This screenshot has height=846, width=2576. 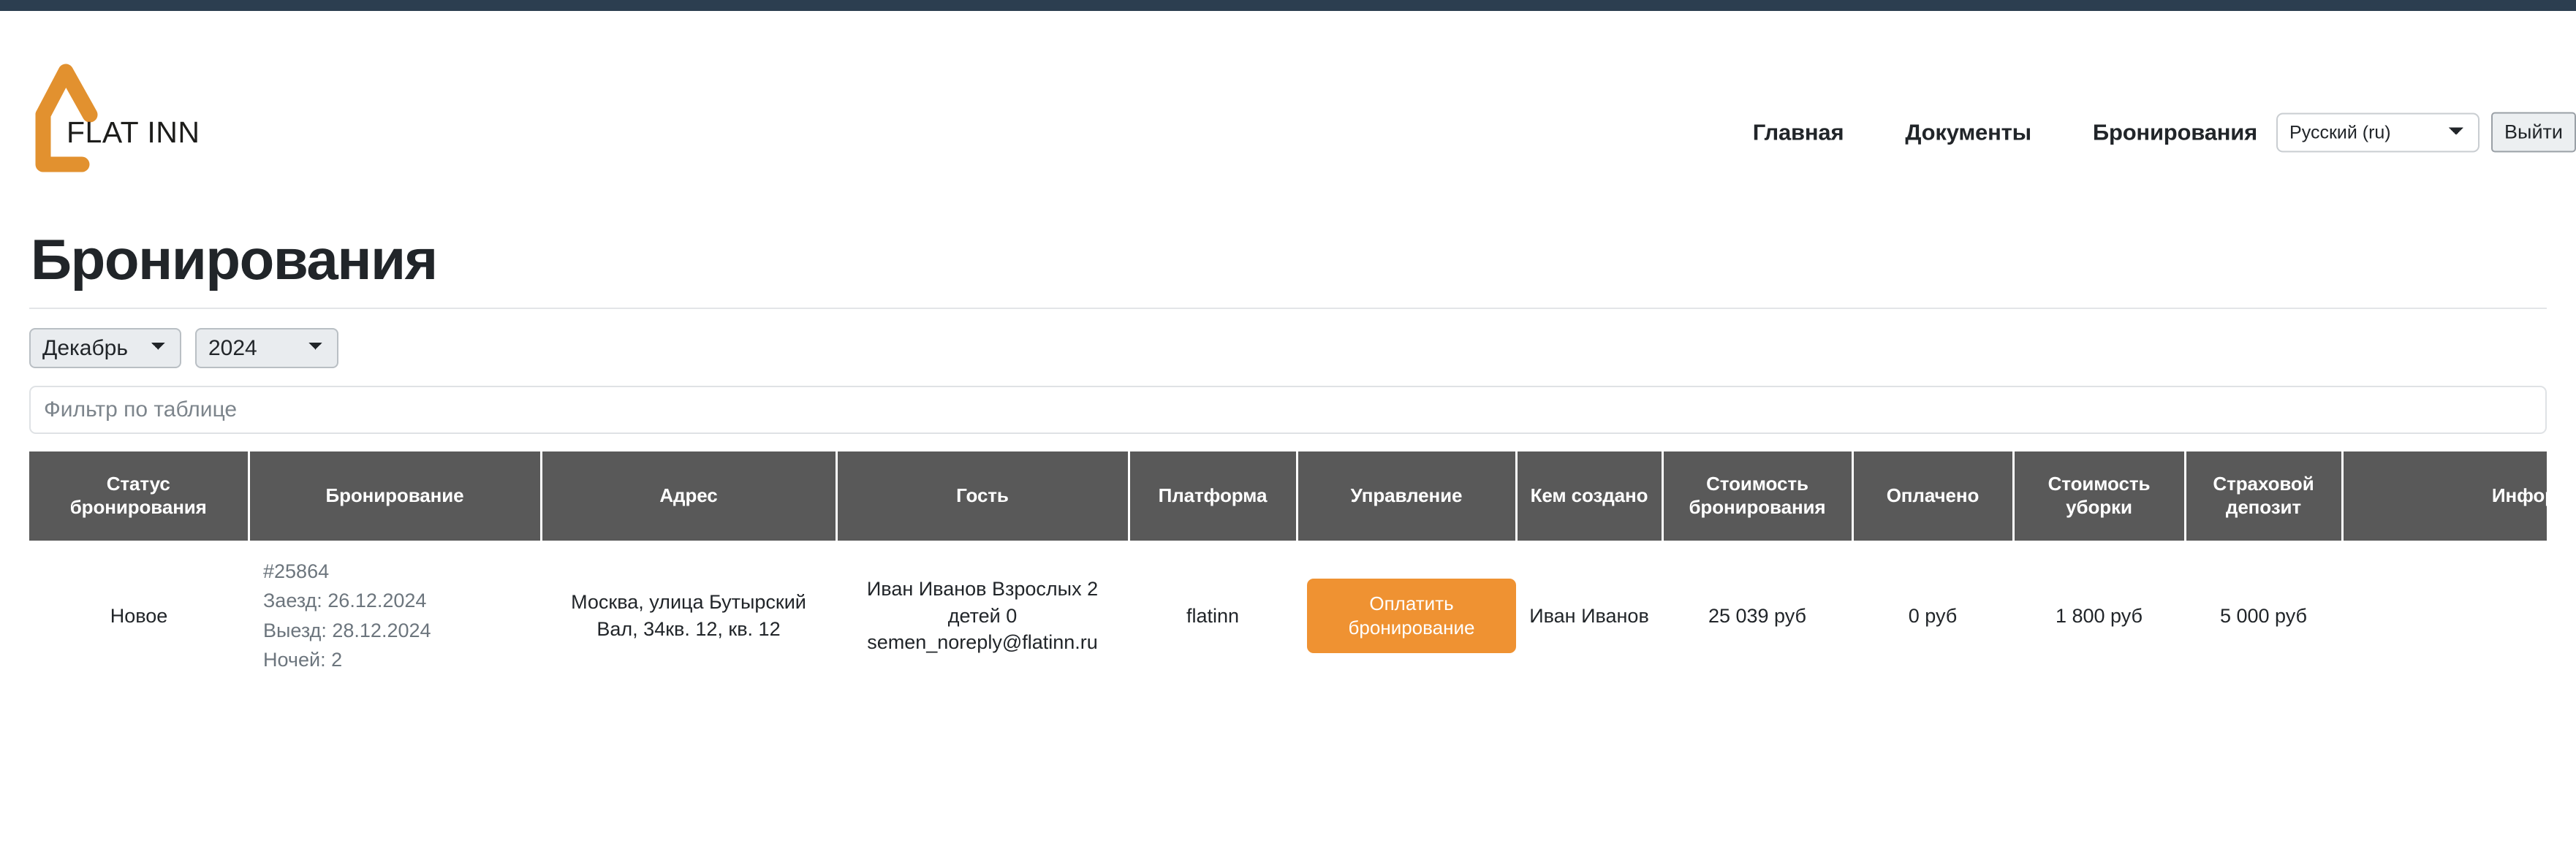 I want to click on cell-cleaning-price: 1 800 руб, so click(x=2099, y=616).